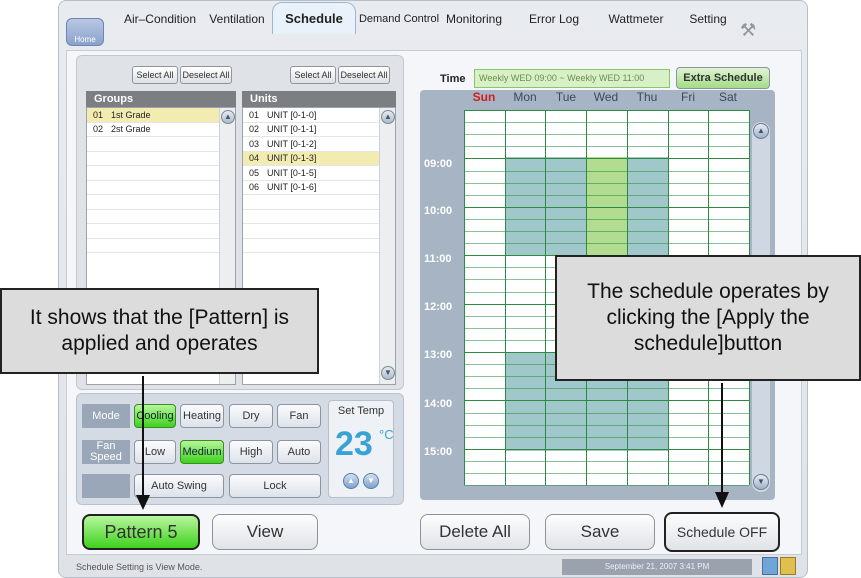 The width and height of the screenshot is (861, 578). What do you see at coordinates (722, 500) in the screenshot?
I see `arrowhead-schedule-off` at bounding box center [722, 500].